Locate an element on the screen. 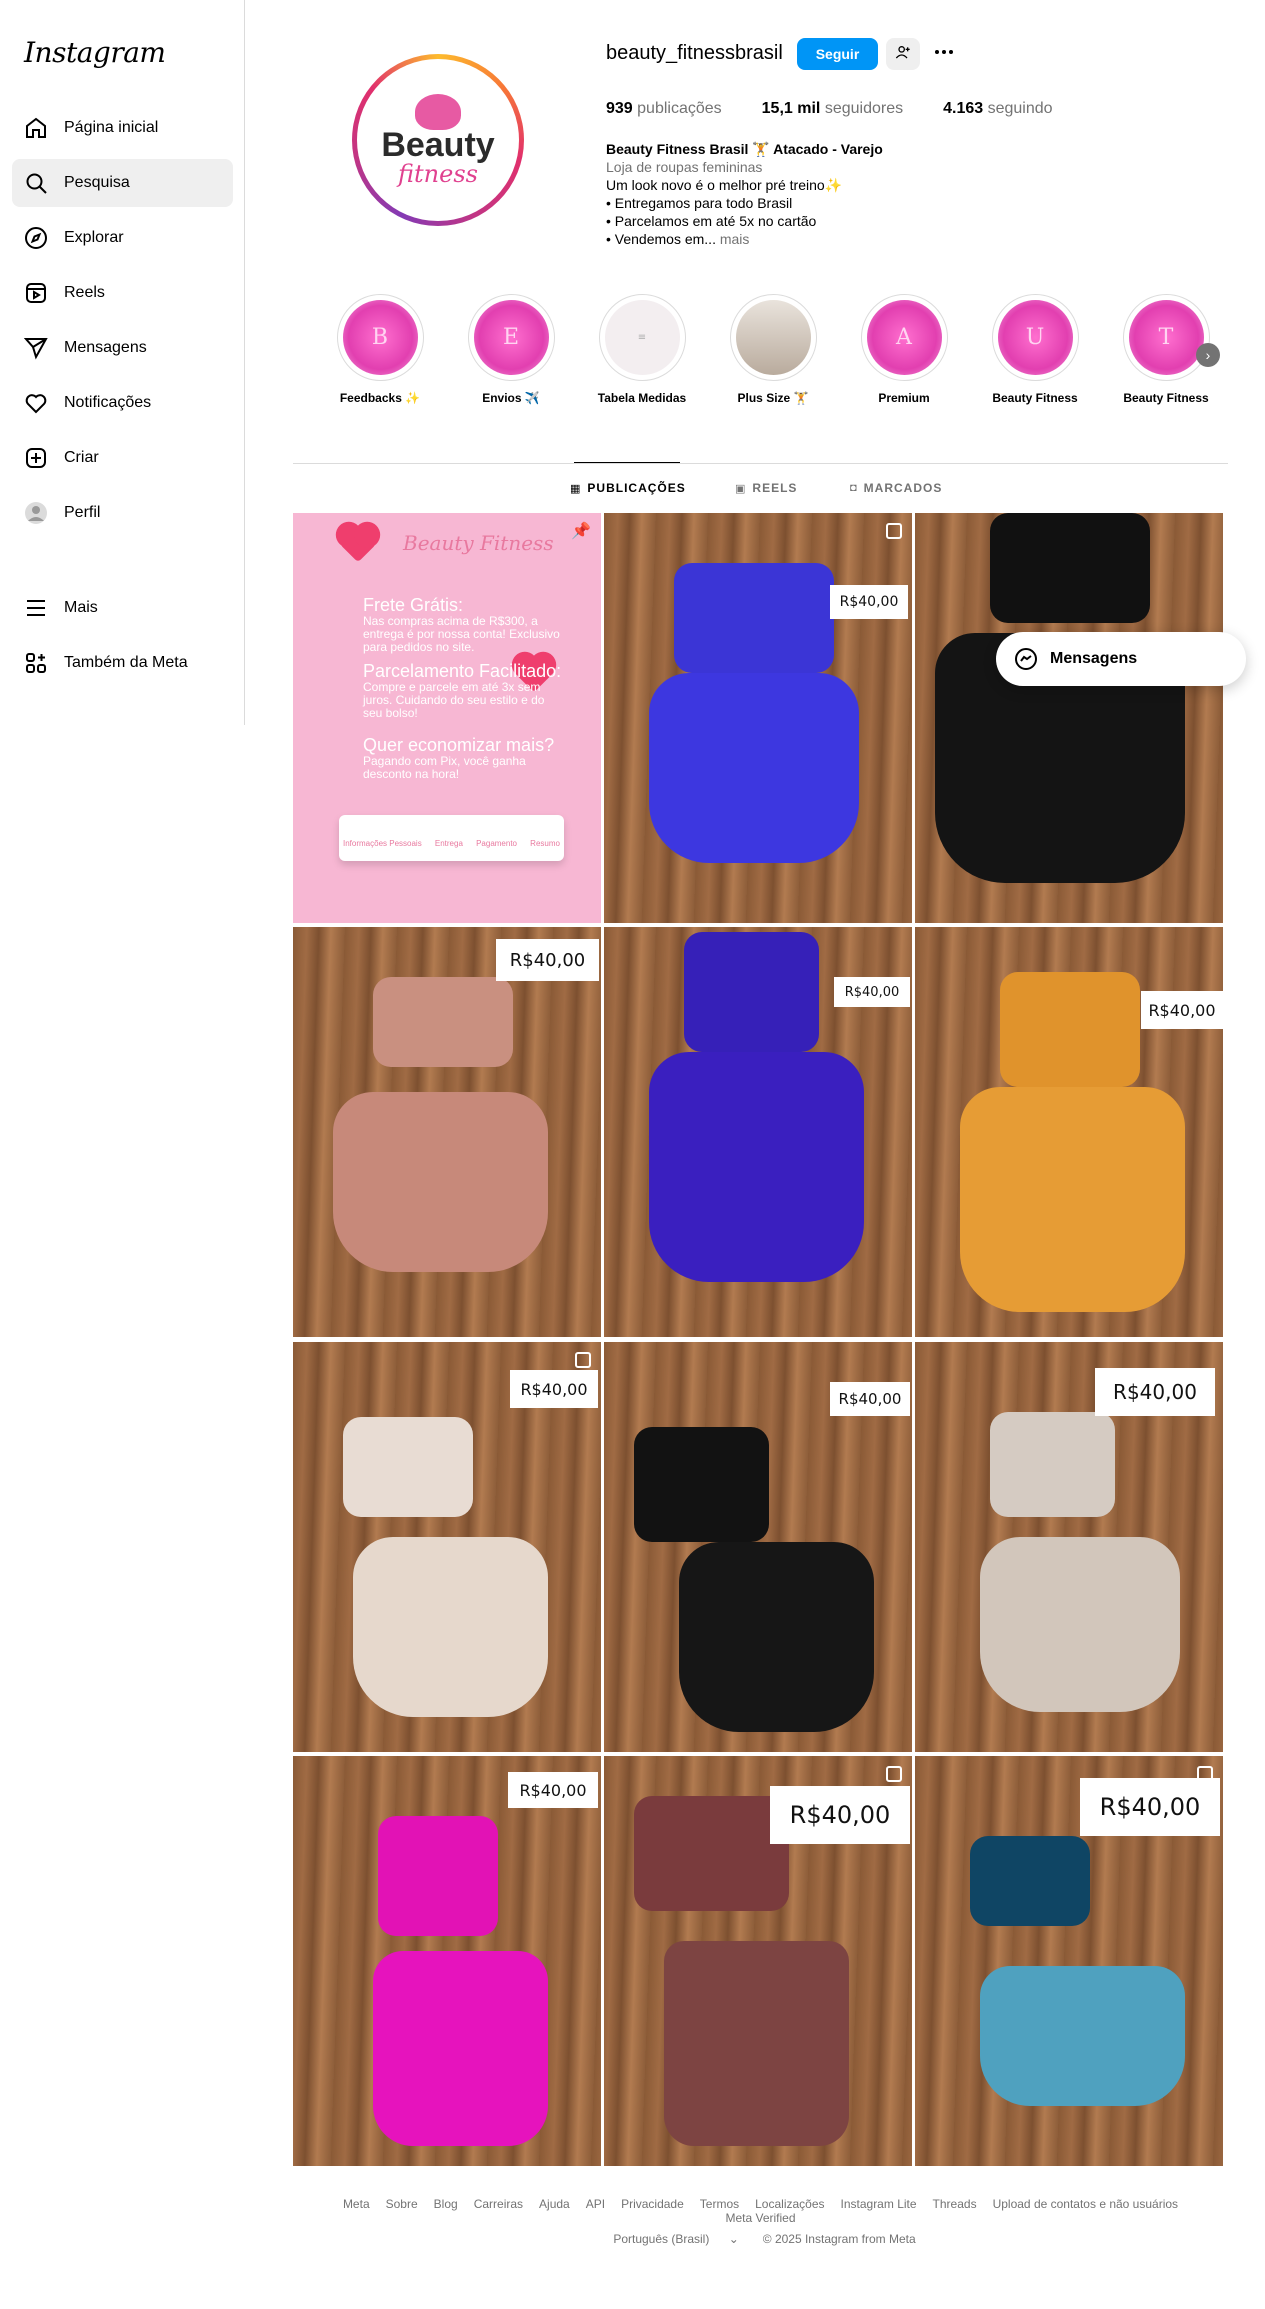 The width and height of the screenshot is (1265, 2309). tabs-divider is located at coordinates (760, 463).